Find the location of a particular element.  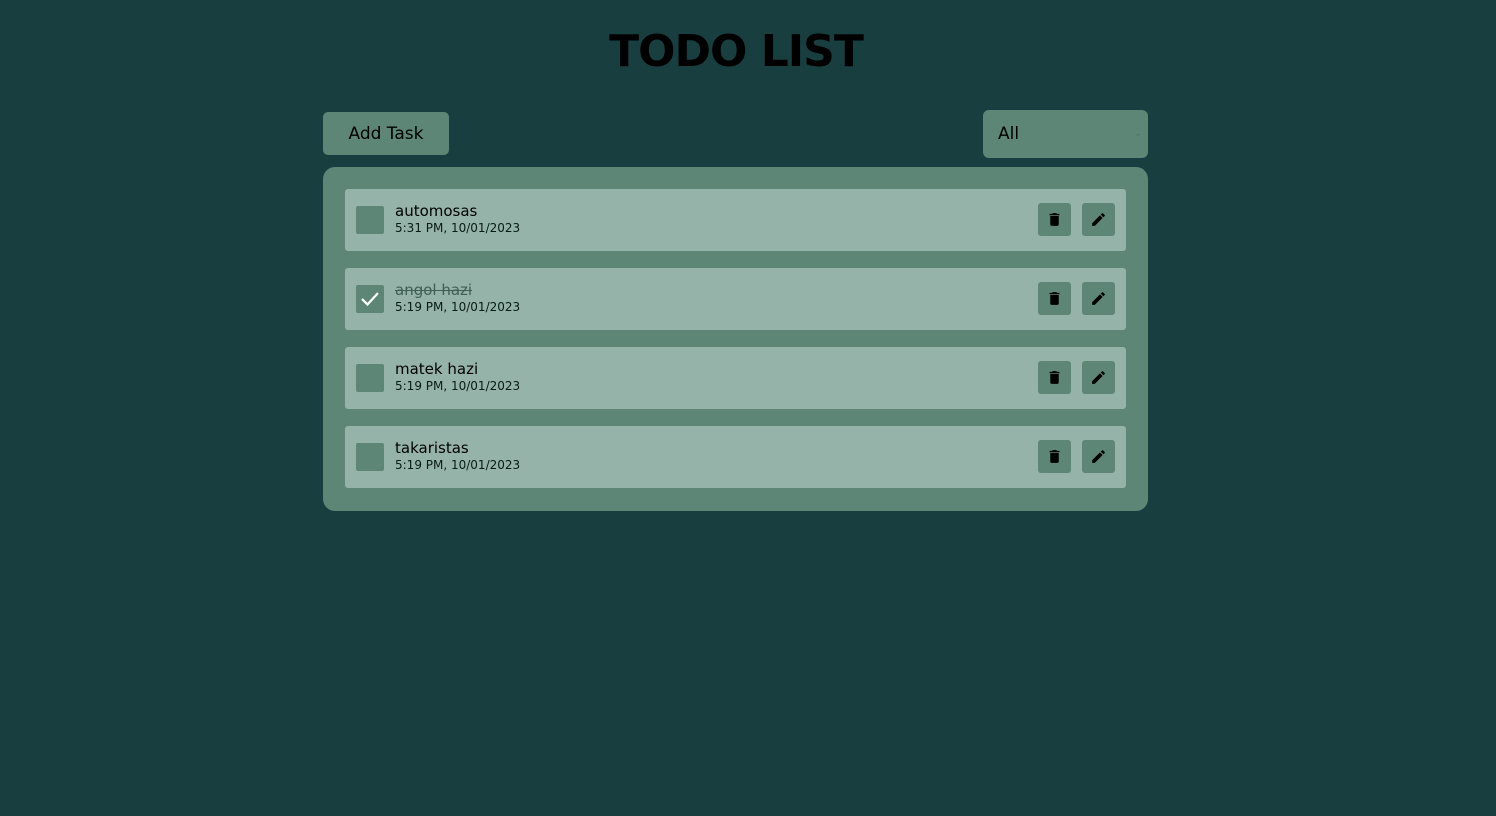

task-text: angol hazi 5:19 PM, 10/01/2023 is located at coordinates (457, 297).